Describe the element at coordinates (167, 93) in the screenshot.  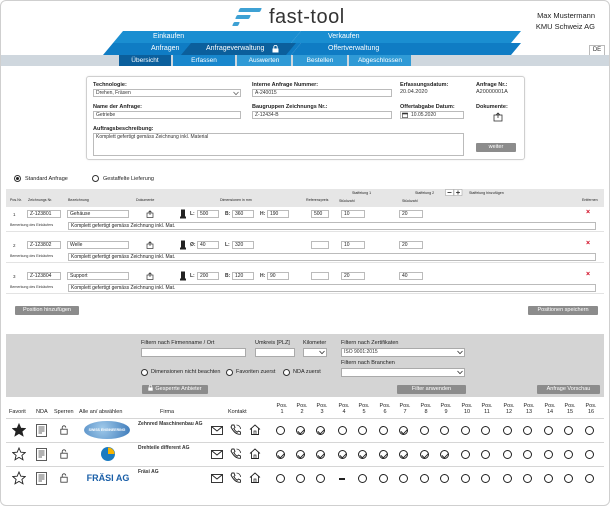
I see `technologie-select: Drehen, Fräsen` at that location.